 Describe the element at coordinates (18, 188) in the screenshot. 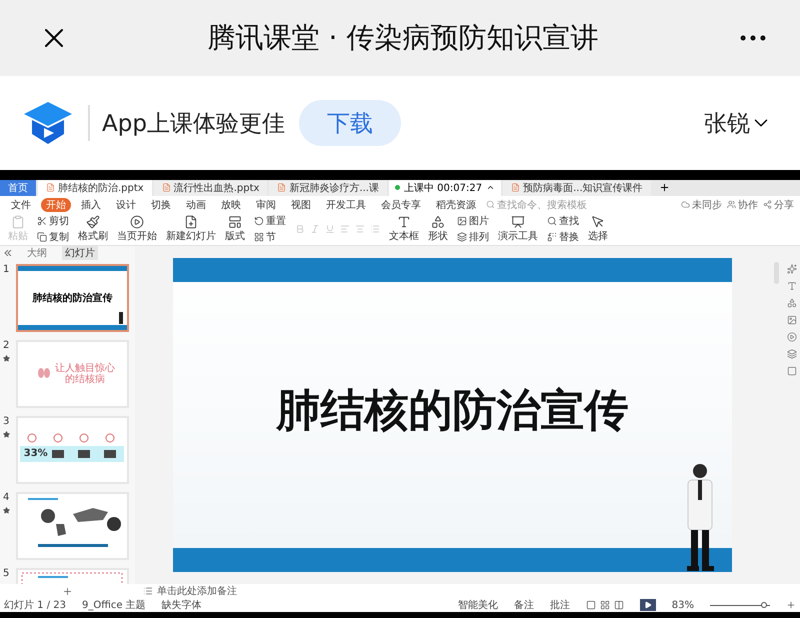

I see `home-tab: 首页` at that location.